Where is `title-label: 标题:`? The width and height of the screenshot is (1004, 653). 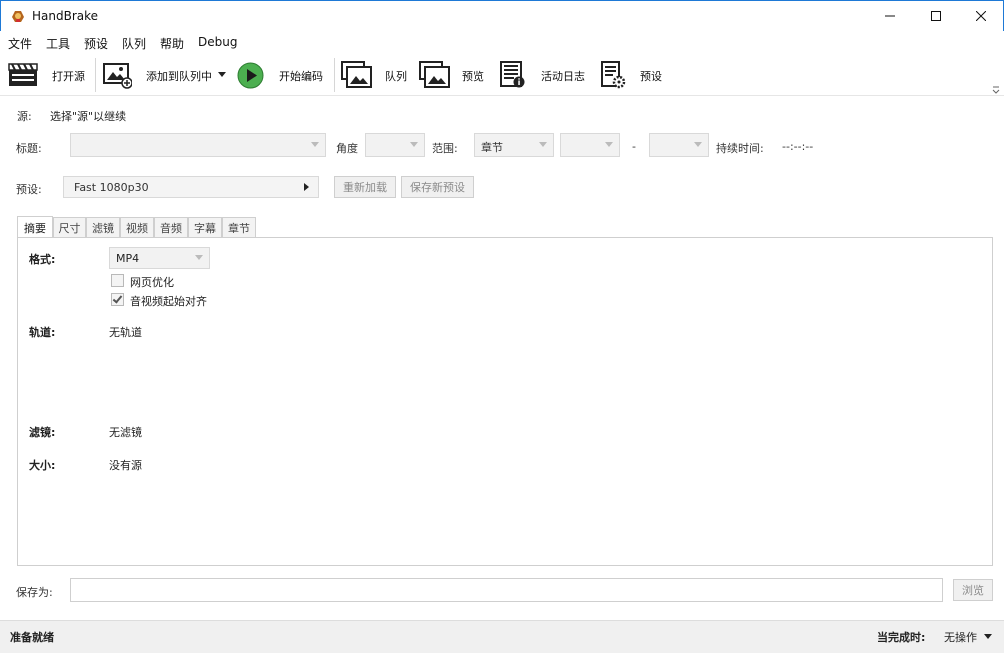
title-label: 标题: is located at coordinates (29, 148).